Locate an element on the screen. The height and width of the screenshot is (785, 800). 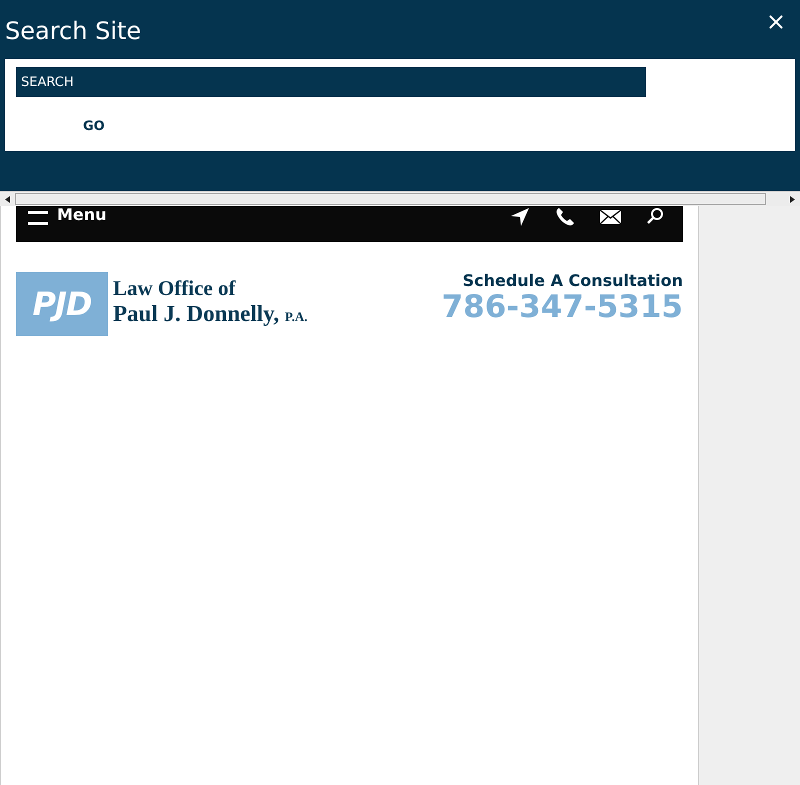
phone-icon is located at coordinates (565, 217).